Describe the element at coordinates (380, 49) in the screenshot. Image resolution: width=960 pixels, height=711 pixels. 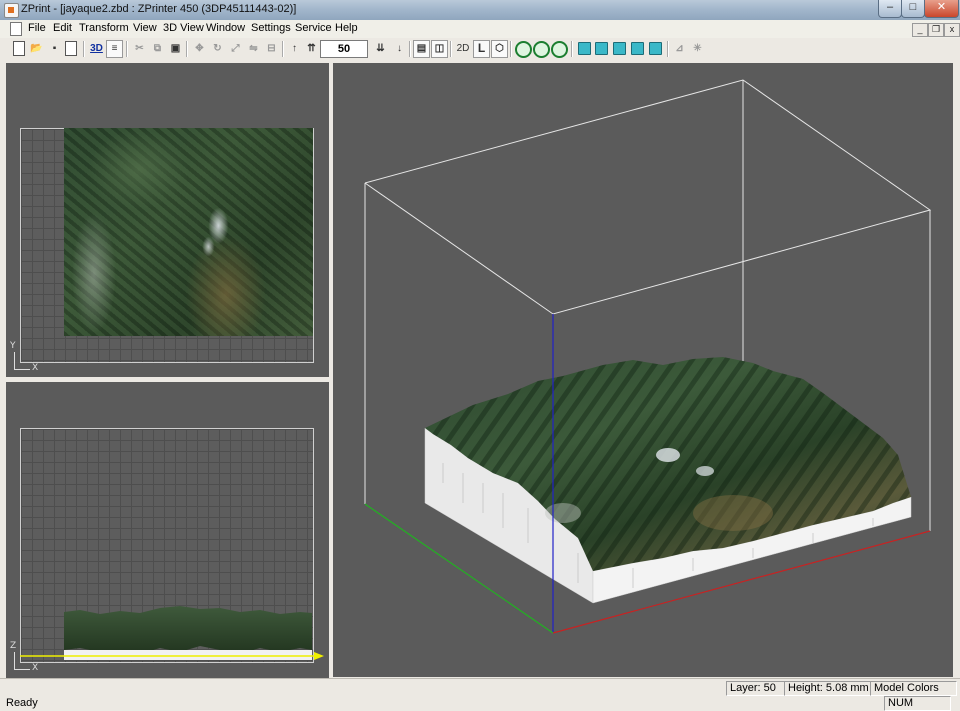
I see `layer-down-fast-icon: ⇊` at that location.